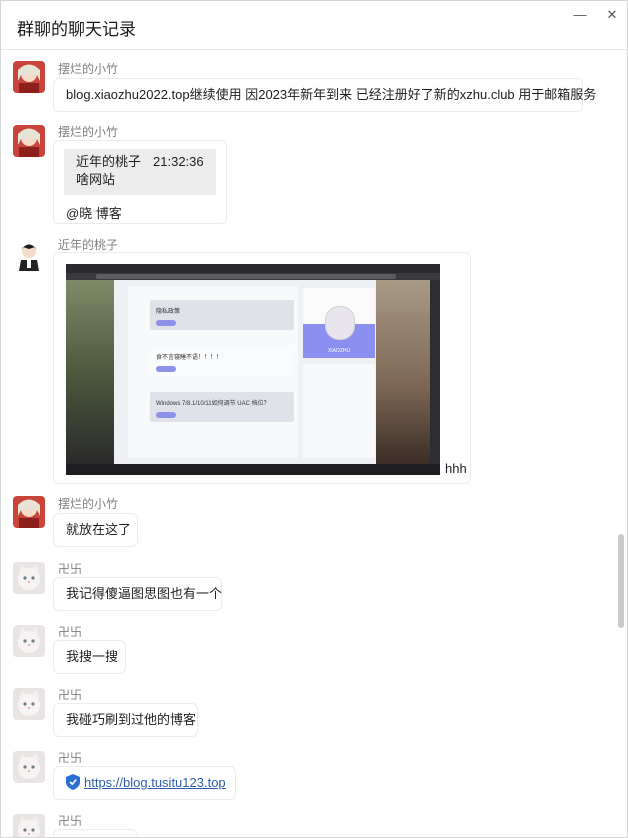 The height and width of the screenshot is (838, 628). Describe the element at coordinates (253, 268) in the screenshot. I see `browser-tab-strip` at that location.